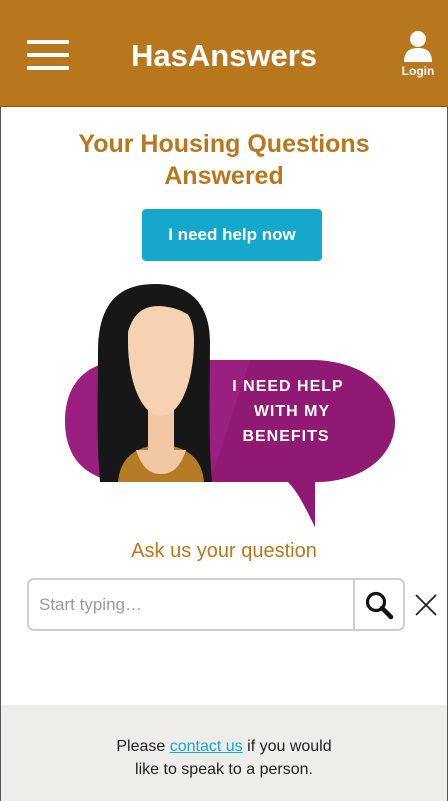 The image size is (448, 801). Describe the element at coordinates (191, 604) in the screenshot. I see `search-input` at that location.